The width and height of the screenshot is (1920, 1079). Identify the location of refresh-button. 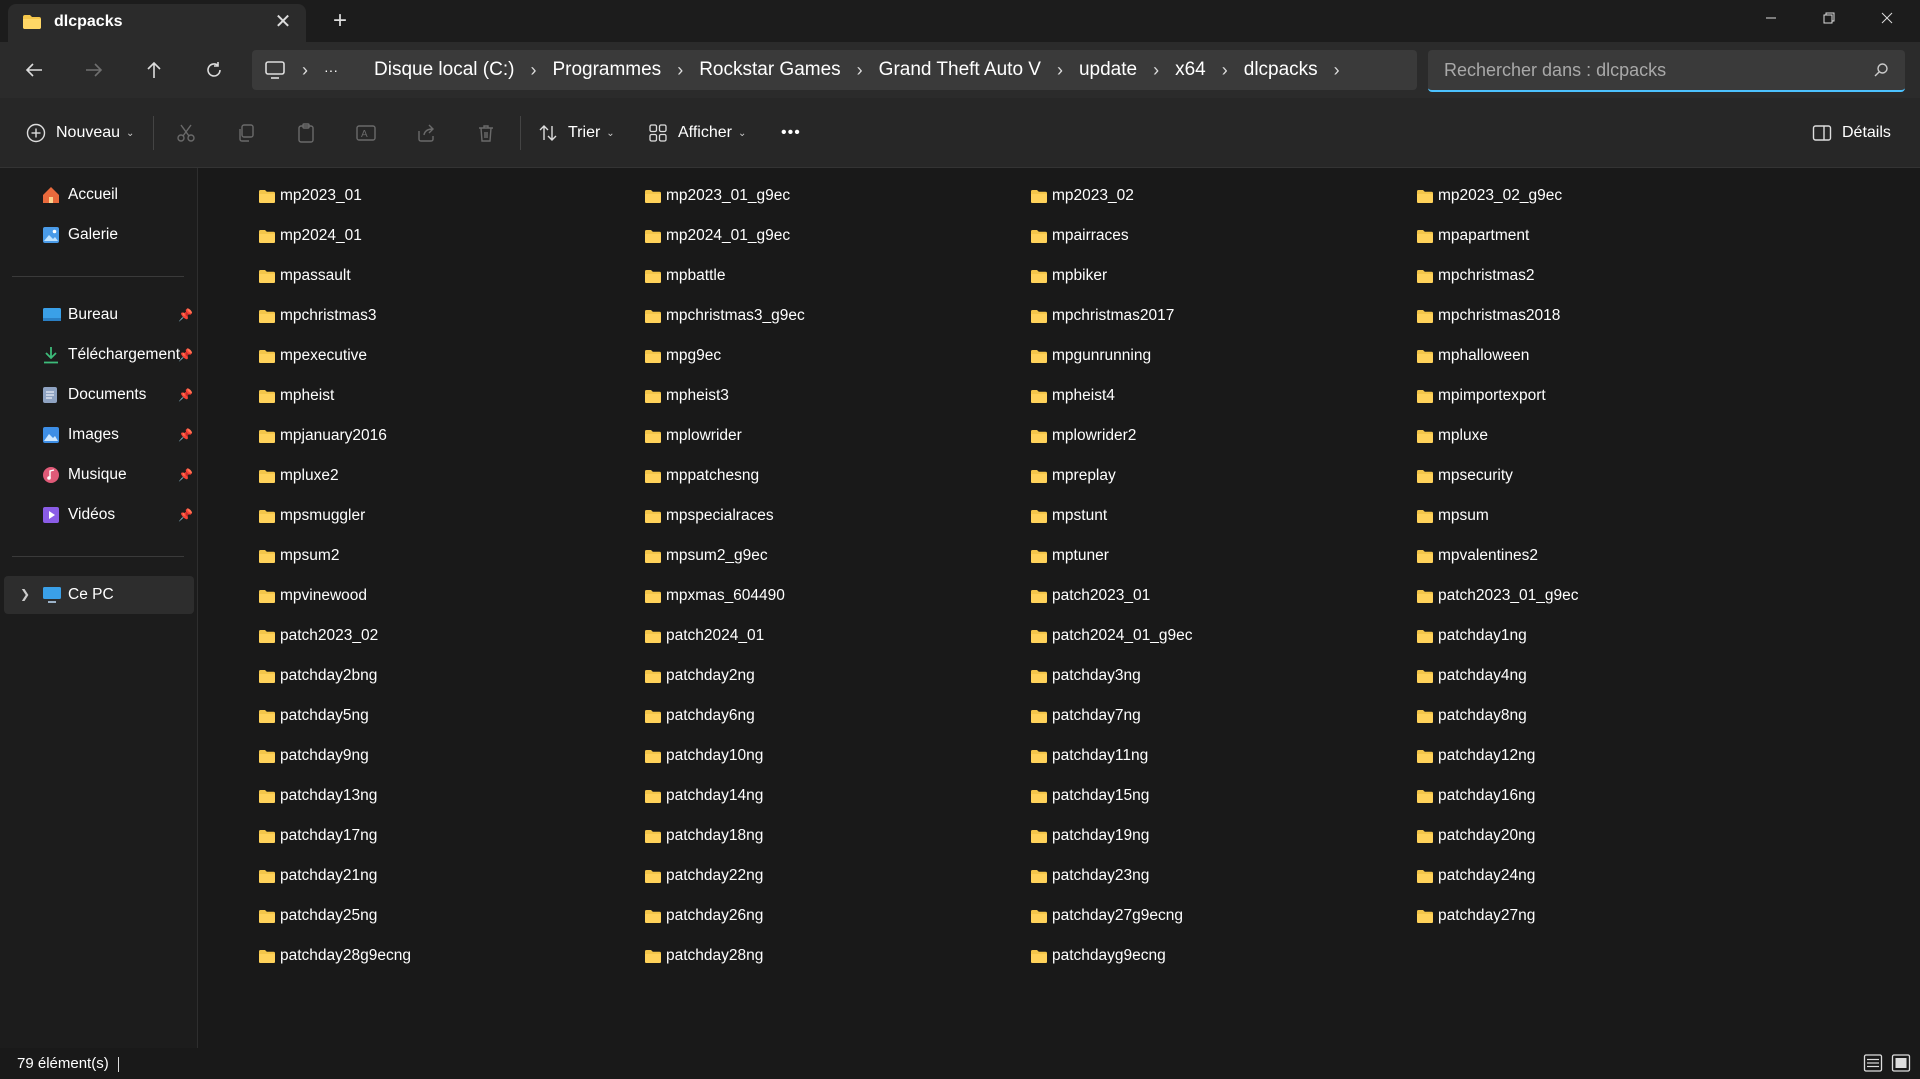
(214, 70).